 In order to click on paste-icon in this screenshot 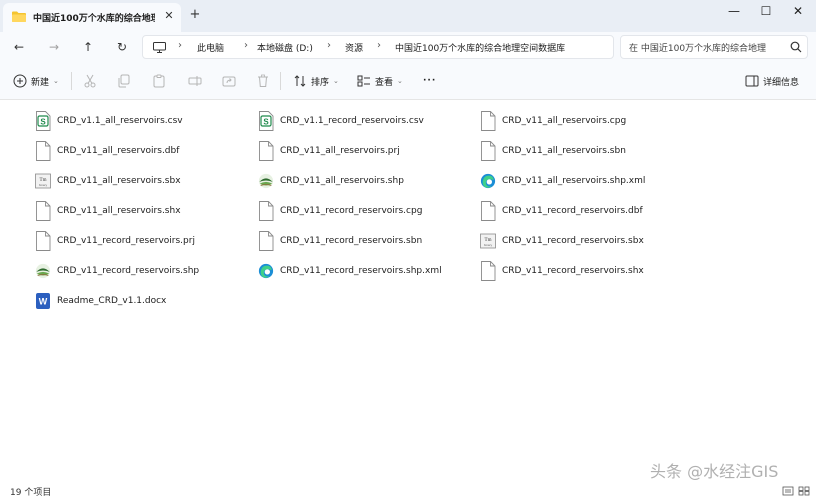, I will do `click(159, 81)`.